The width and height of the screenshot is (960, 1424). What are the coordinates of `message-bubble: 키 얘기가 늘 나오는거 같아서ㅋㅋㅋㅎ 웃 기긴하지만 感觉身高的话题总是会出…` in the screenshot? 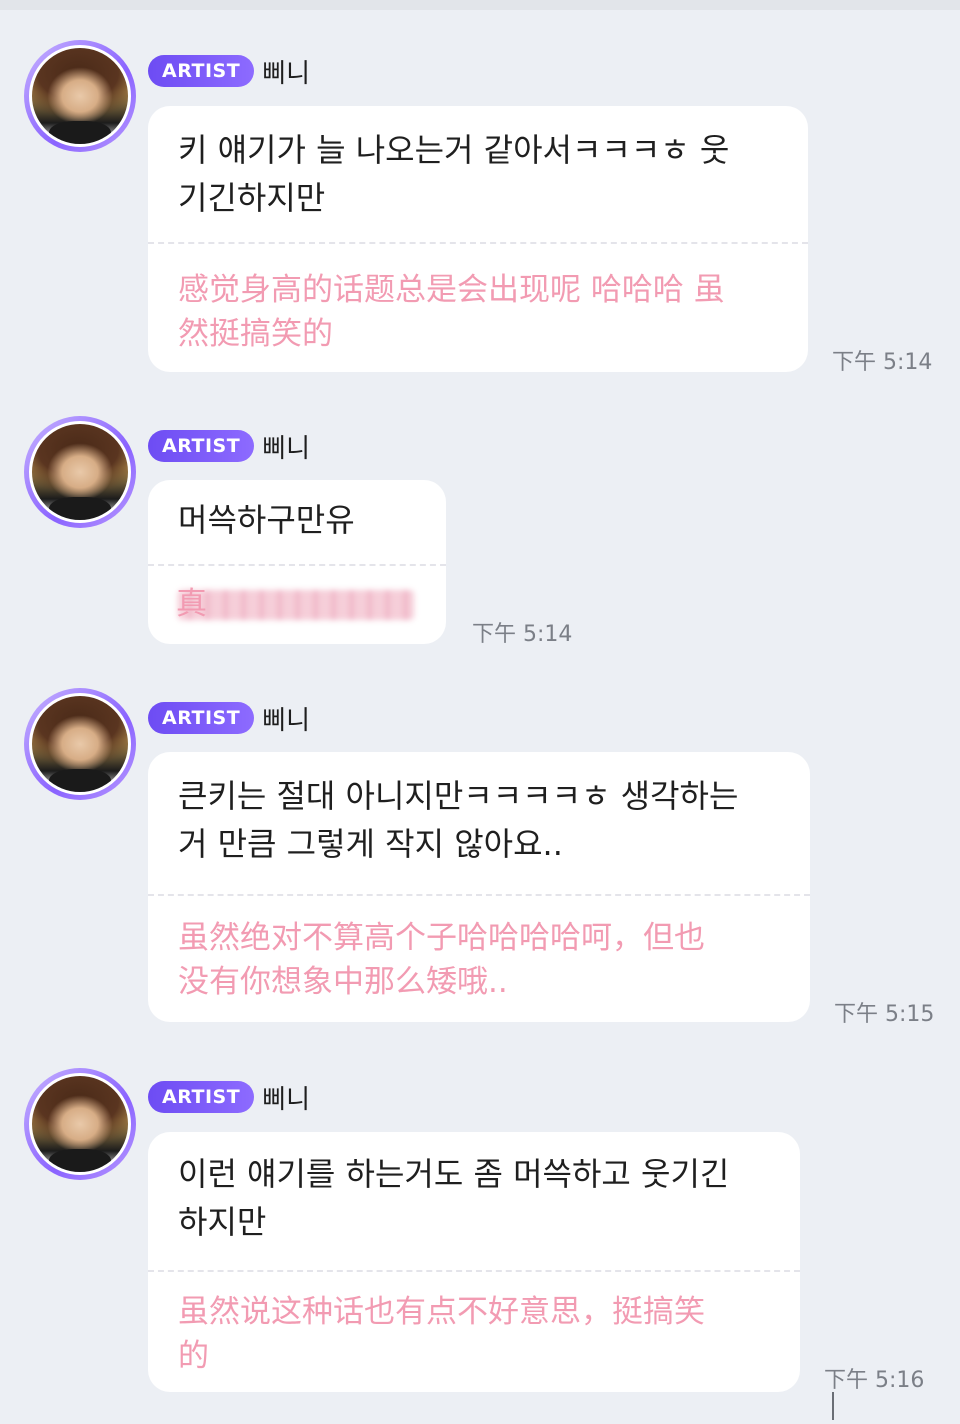 It's located at (478, 239).